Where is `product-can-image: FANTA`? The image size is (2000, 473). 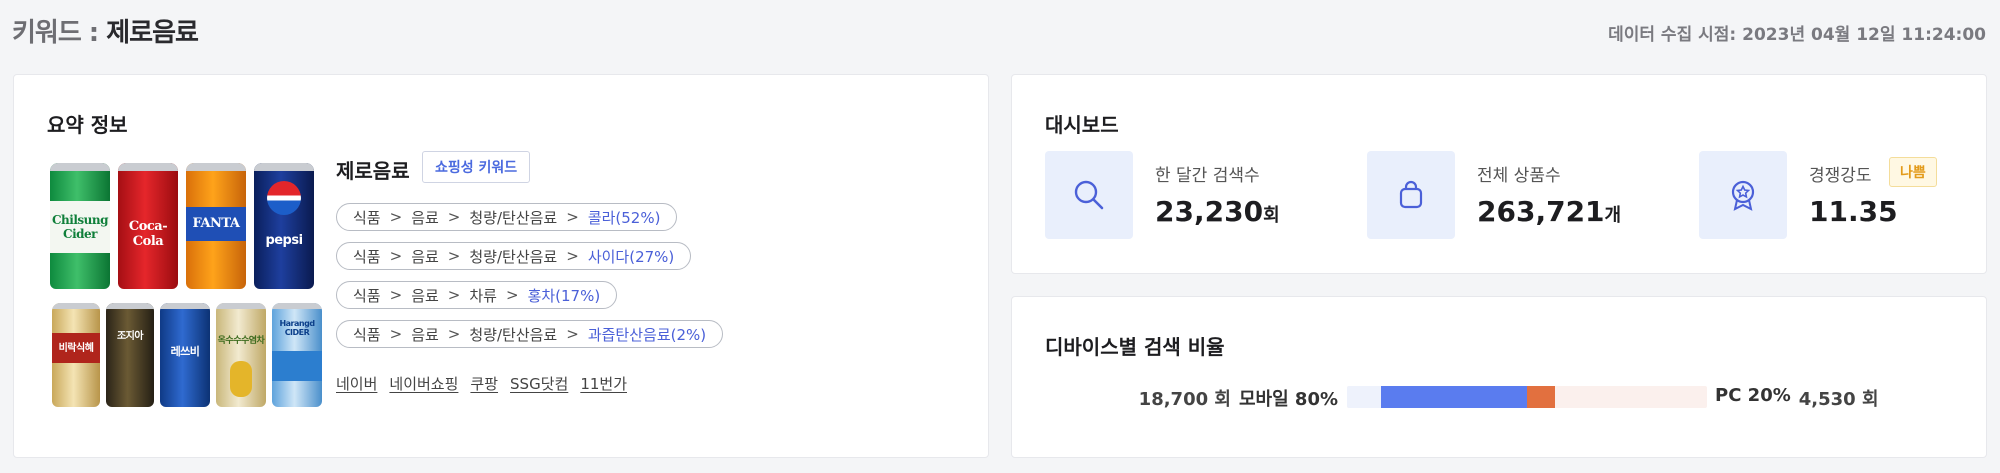
product-can-image: FANTA is located at coordinates (216, 226).